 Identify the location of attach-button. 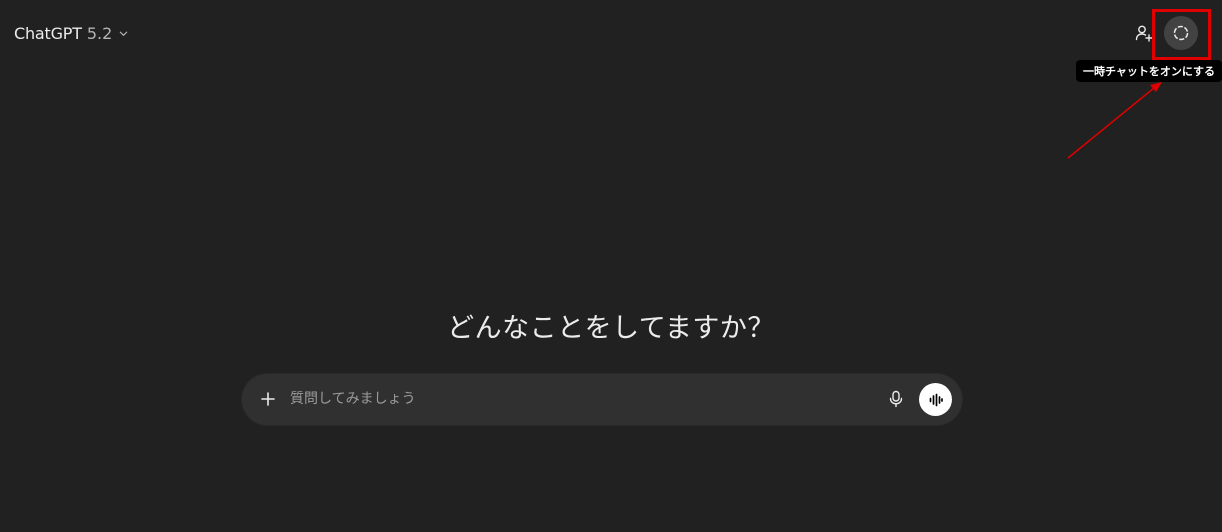
(268, 399).